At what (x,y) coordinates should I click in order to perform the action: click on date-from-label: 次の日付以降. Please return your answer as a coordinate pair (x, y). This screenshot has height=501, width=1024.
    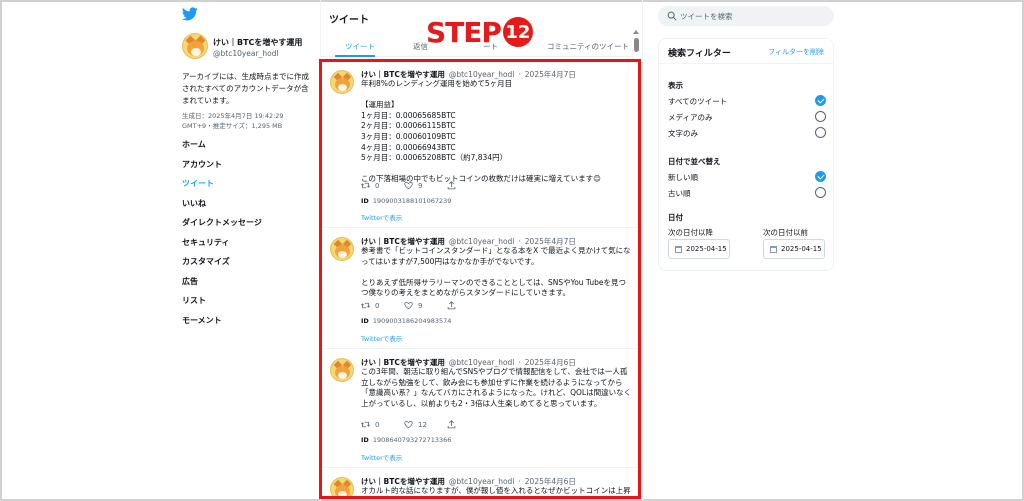
    Looking at the image, I should click on (690, 232).